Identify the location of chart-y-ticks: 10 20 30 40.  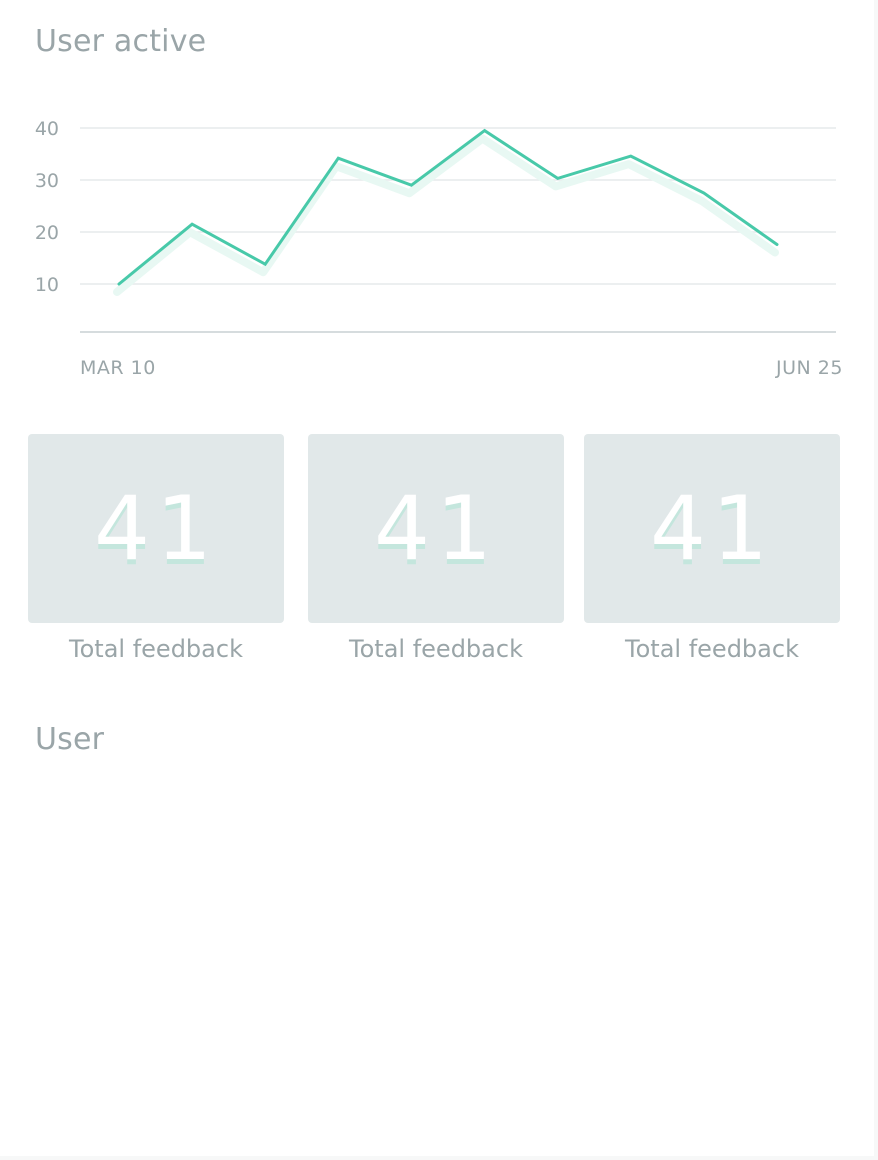
(47, 207).